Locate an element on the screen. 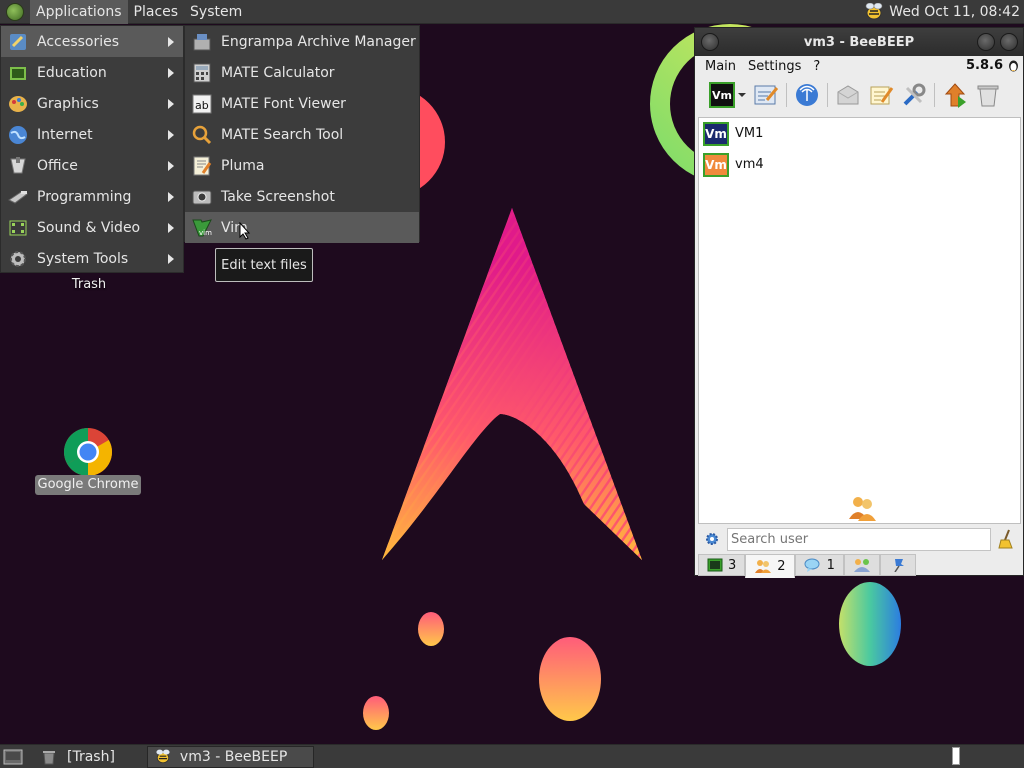 The height and width of the screenshot is (768, 1024). places-menu: Places is located at coordinates (156, 12).